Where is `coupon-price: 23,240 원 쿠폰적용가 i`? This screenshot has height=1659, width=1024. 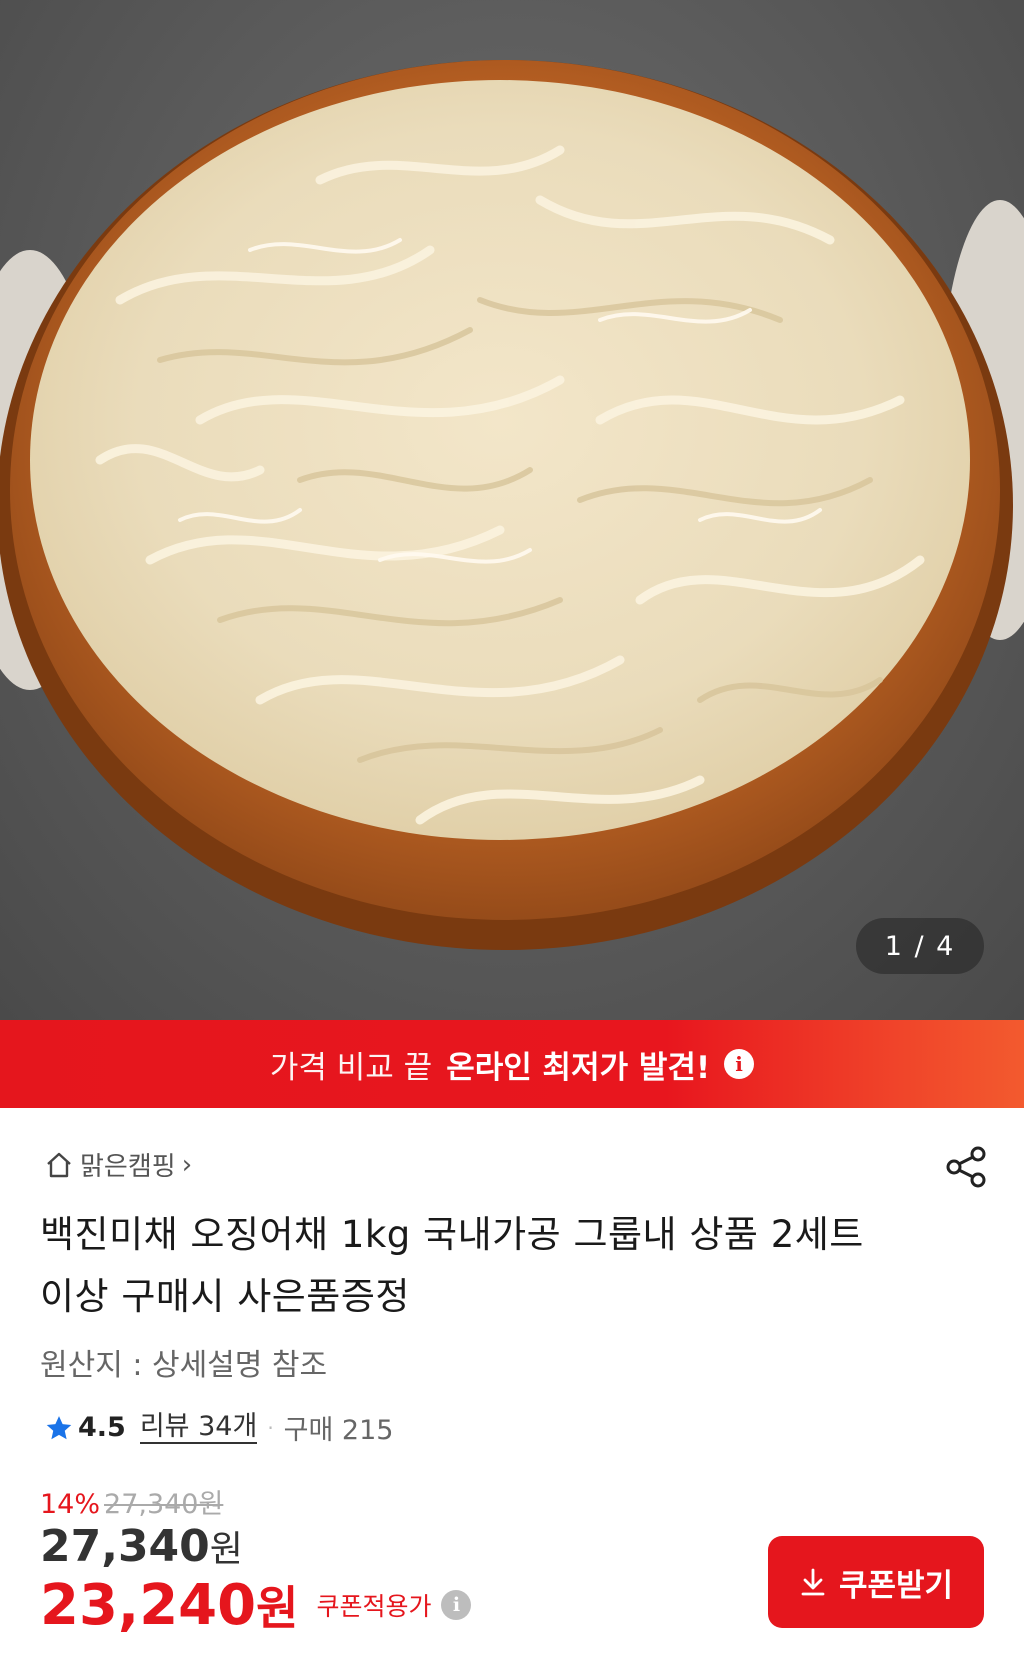 coupon-price: 23,240 원 쿠폰적용가 i is located at coordinates (256, 1605).